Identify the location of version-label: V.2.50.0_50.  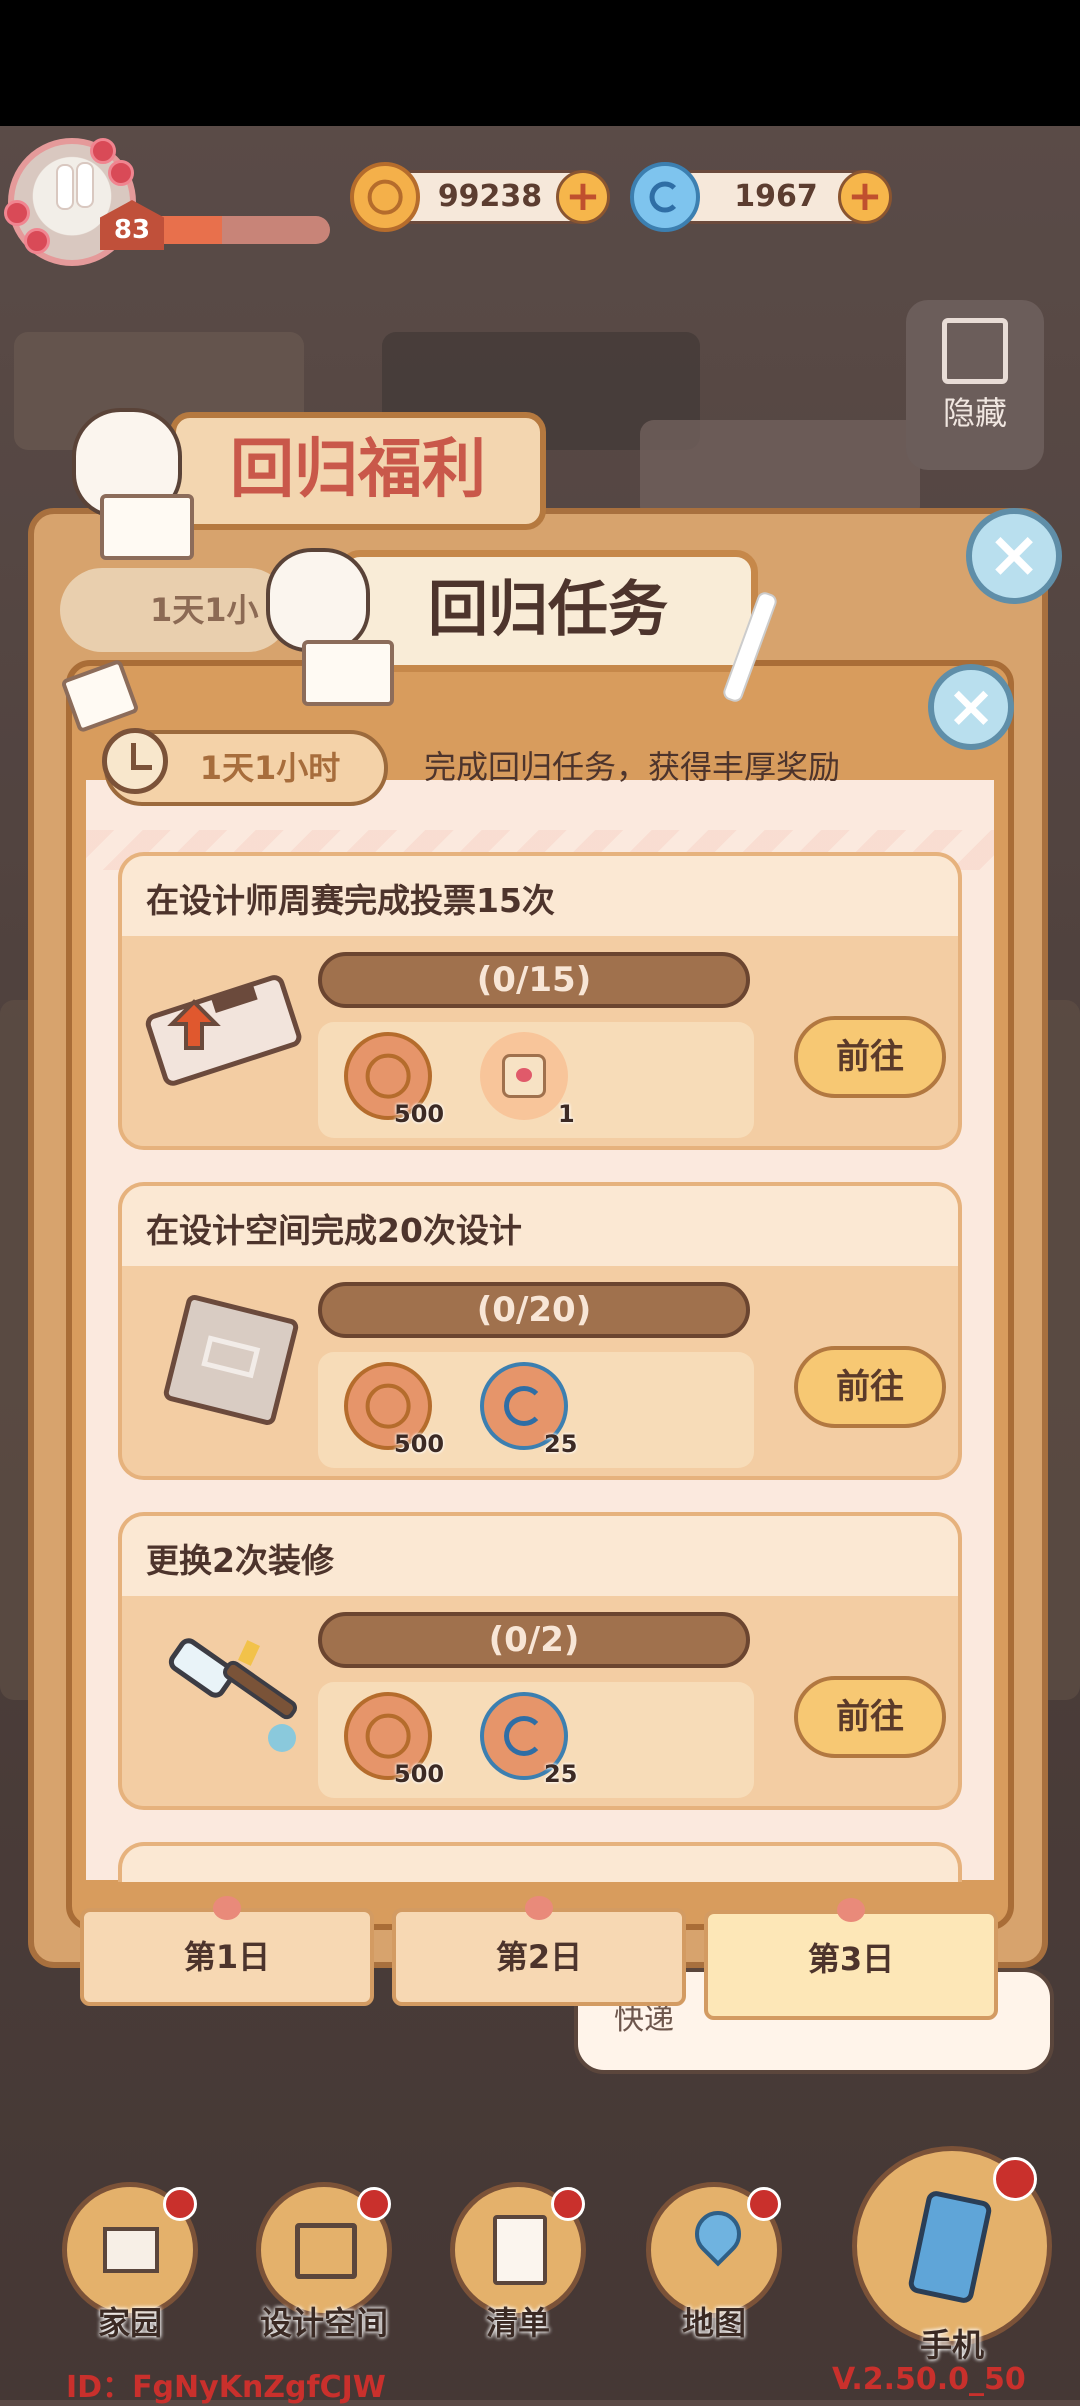
(929, 2379).